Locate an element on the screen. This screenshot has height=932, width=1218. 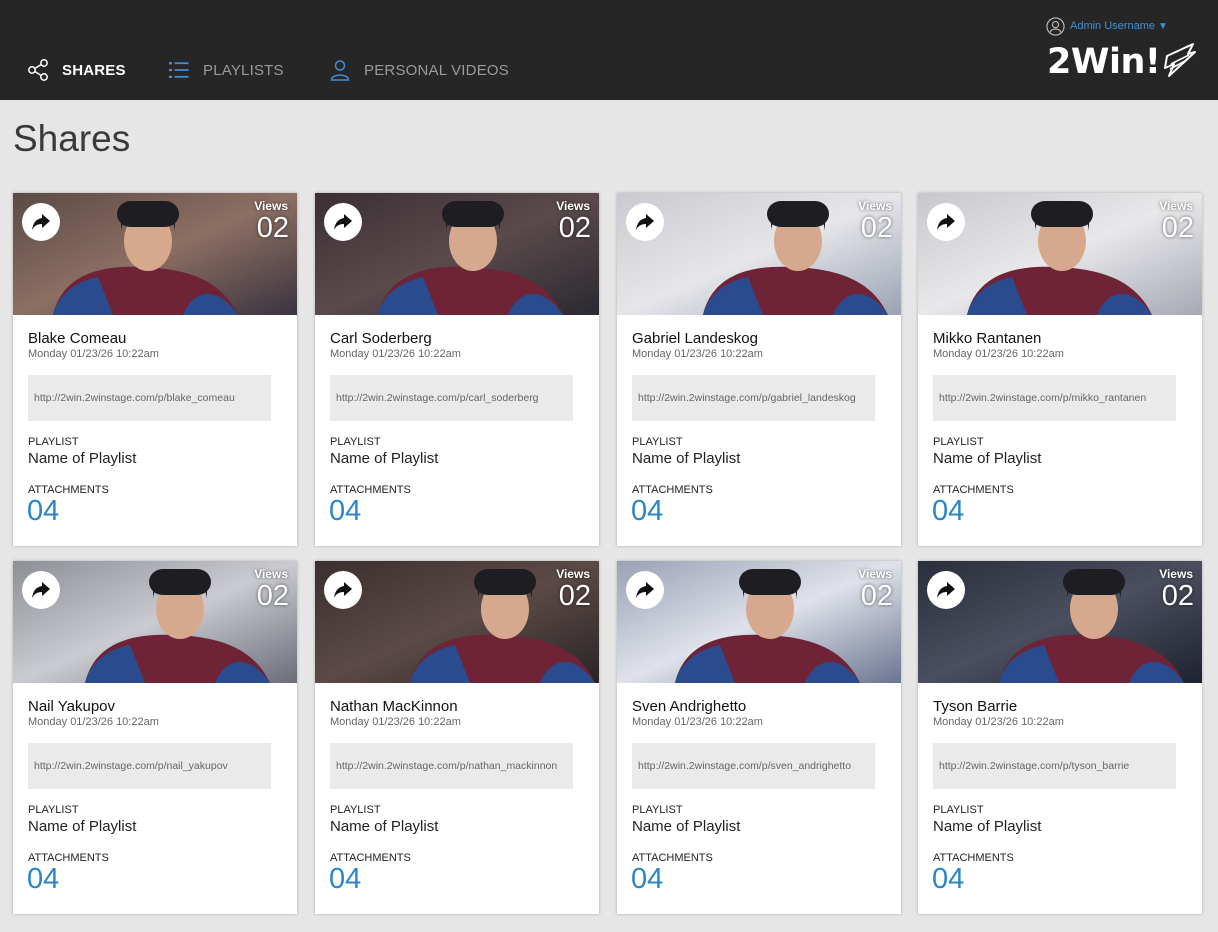
share-url-field: http://2win.2winstage.com/p/nail_yakupov is located at coordinates (149, 766).